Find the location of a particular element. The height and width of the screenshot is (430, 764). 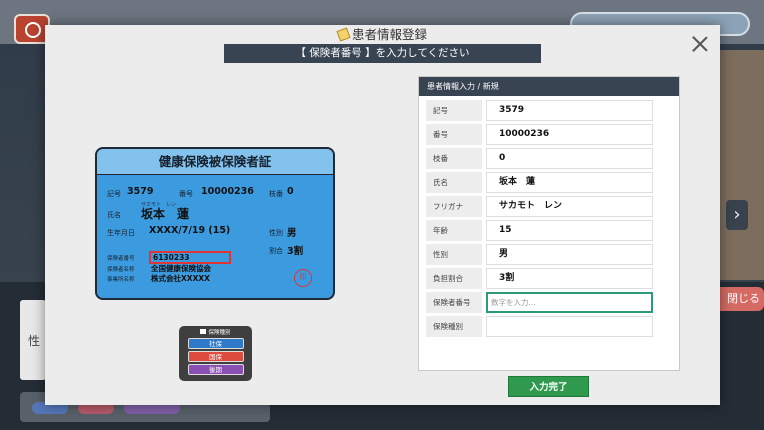

card-office-label: 事業所名称 is located at coordinates (121, 280).